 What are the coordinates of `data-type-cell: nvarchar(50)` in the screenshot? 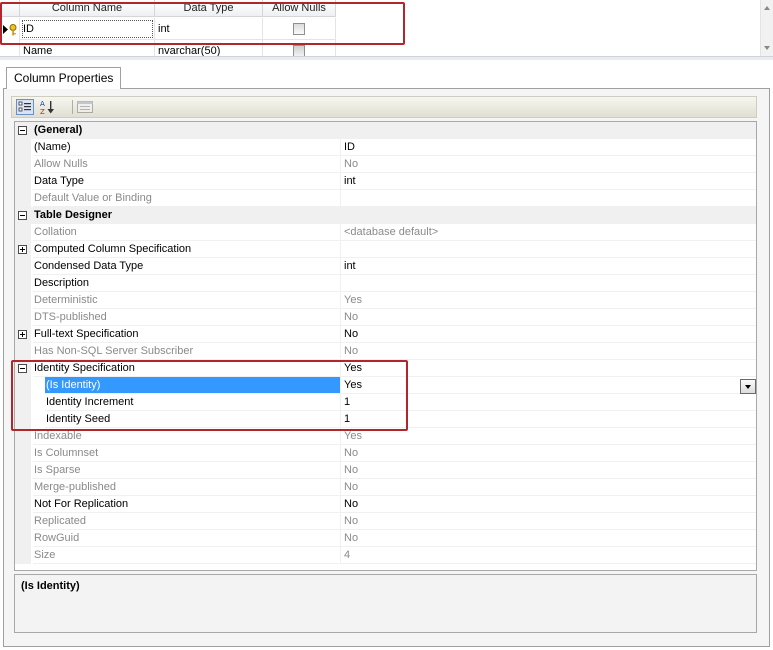 It's located at (209, 48).